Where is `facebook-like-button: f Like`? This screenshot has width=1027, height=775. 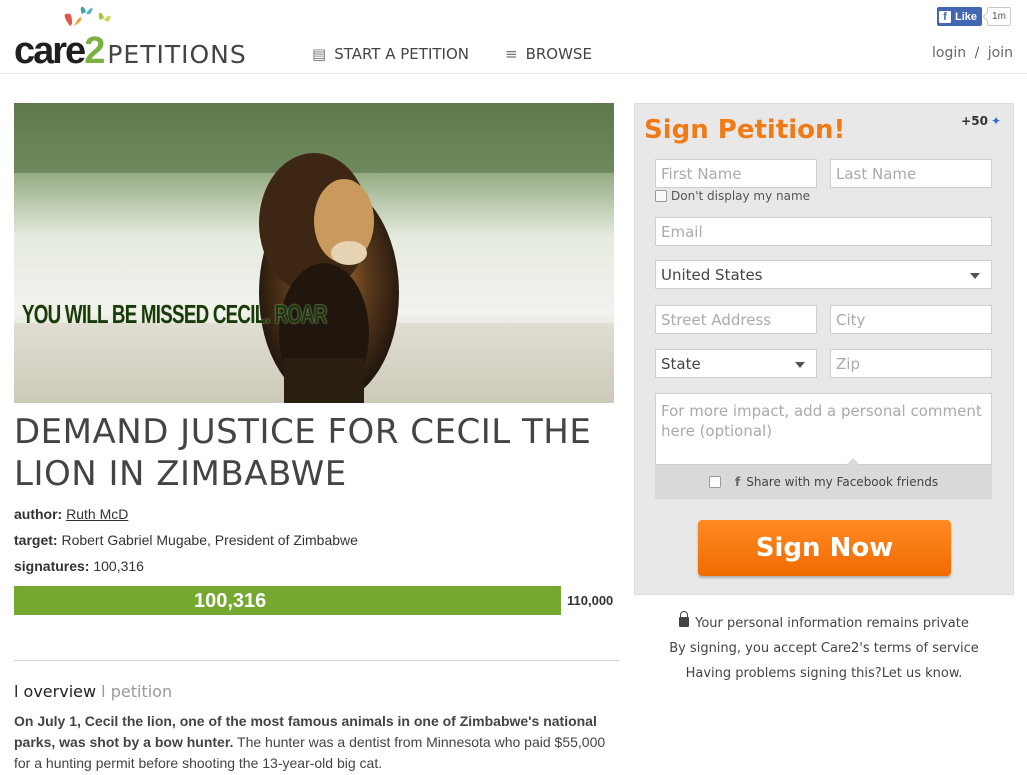 facebook-like-button: f Like is located at coordinates (960, 16).